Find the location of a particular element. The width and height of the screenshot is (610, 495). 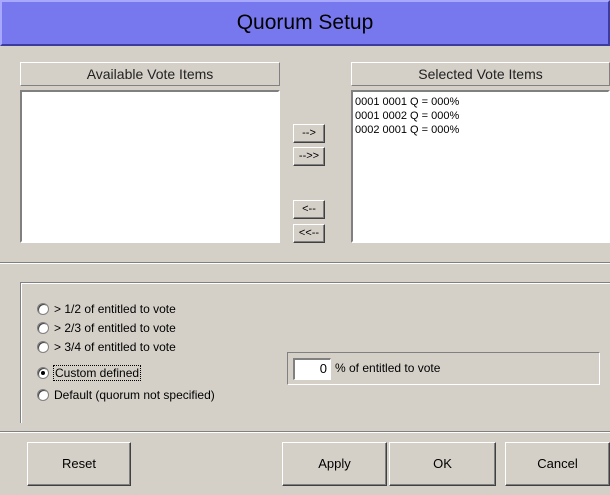

available-items-header: Available Vote Items is located at coordinates (150, 74).